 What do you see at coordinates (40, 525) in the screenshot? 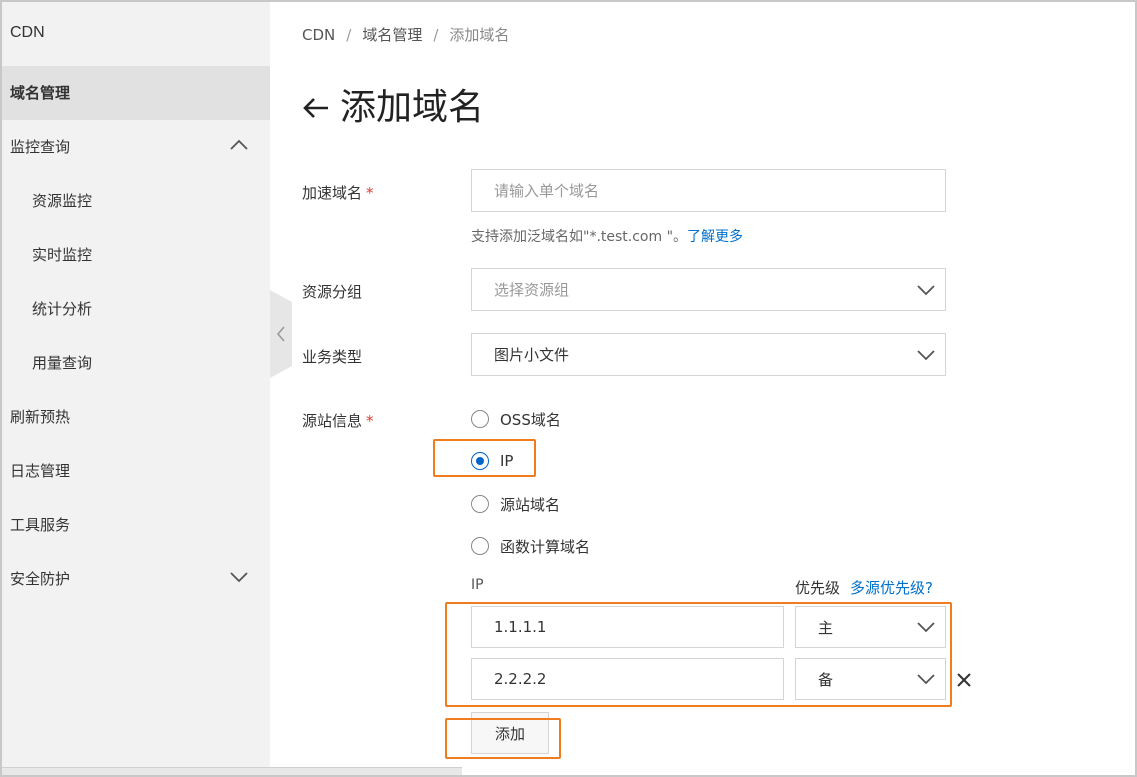
I see `sidebar-item-label: 工具服务` at bounding box center [40, 525].